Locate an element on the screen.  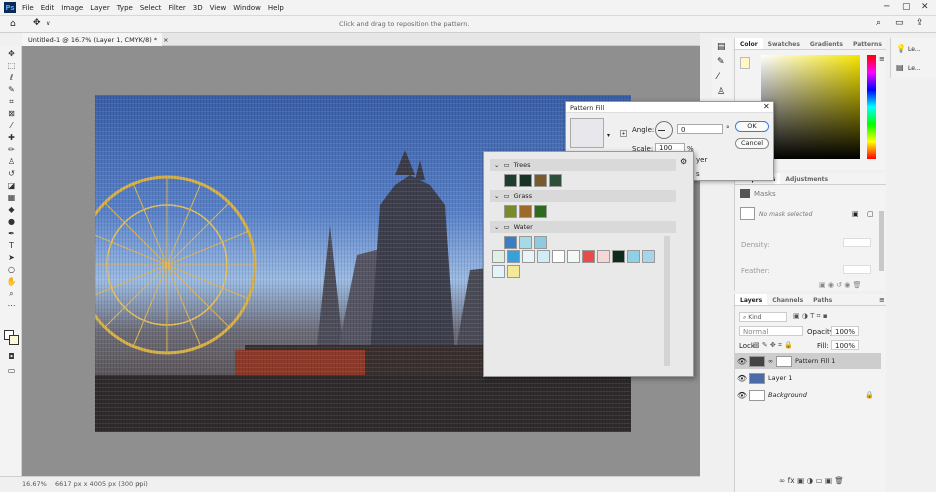
fill-field: 100% is located at coordinates (845, 345).